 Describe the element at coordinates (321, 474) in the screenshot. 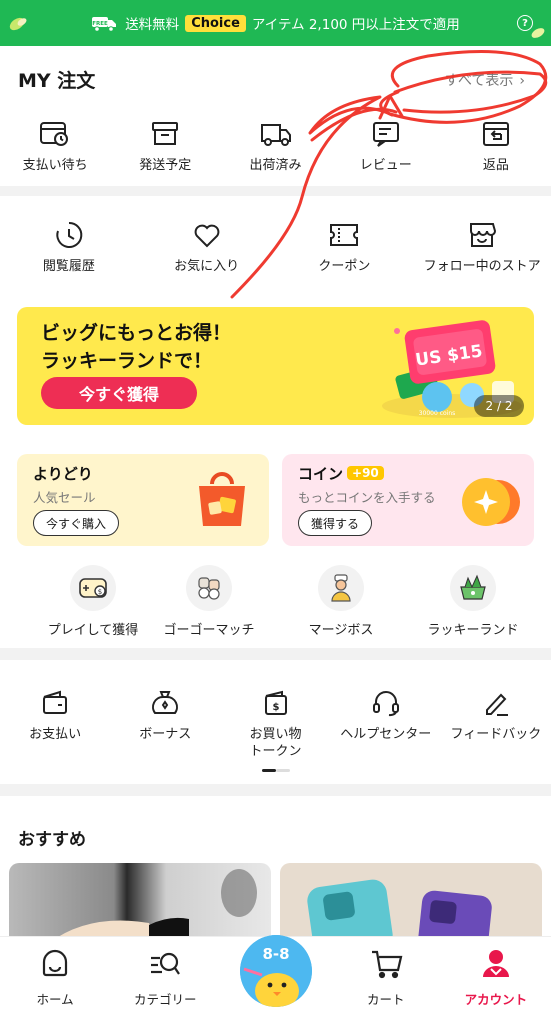

I see `coin-title-label: コイン` at that location.